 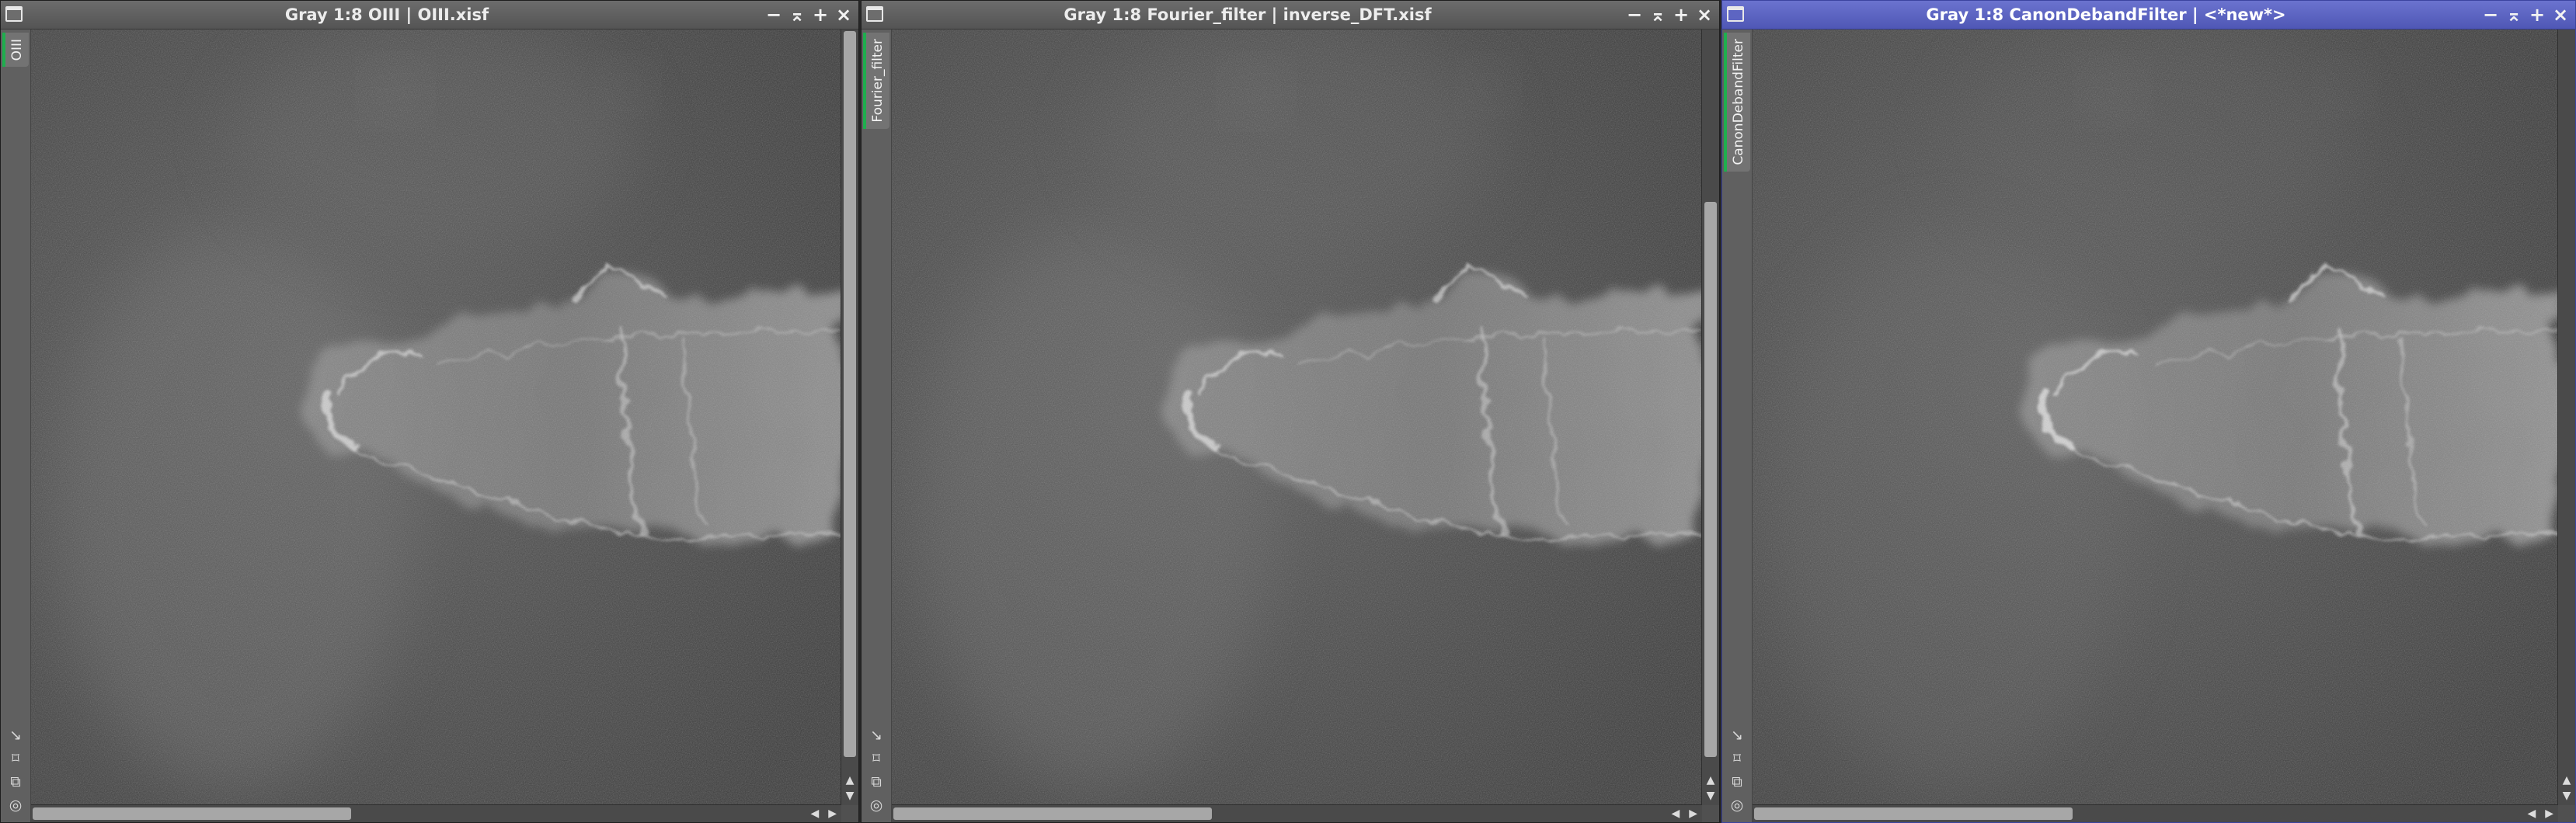 I want to click on view-tab-oiii: OIII, so click(x=15, y=50).